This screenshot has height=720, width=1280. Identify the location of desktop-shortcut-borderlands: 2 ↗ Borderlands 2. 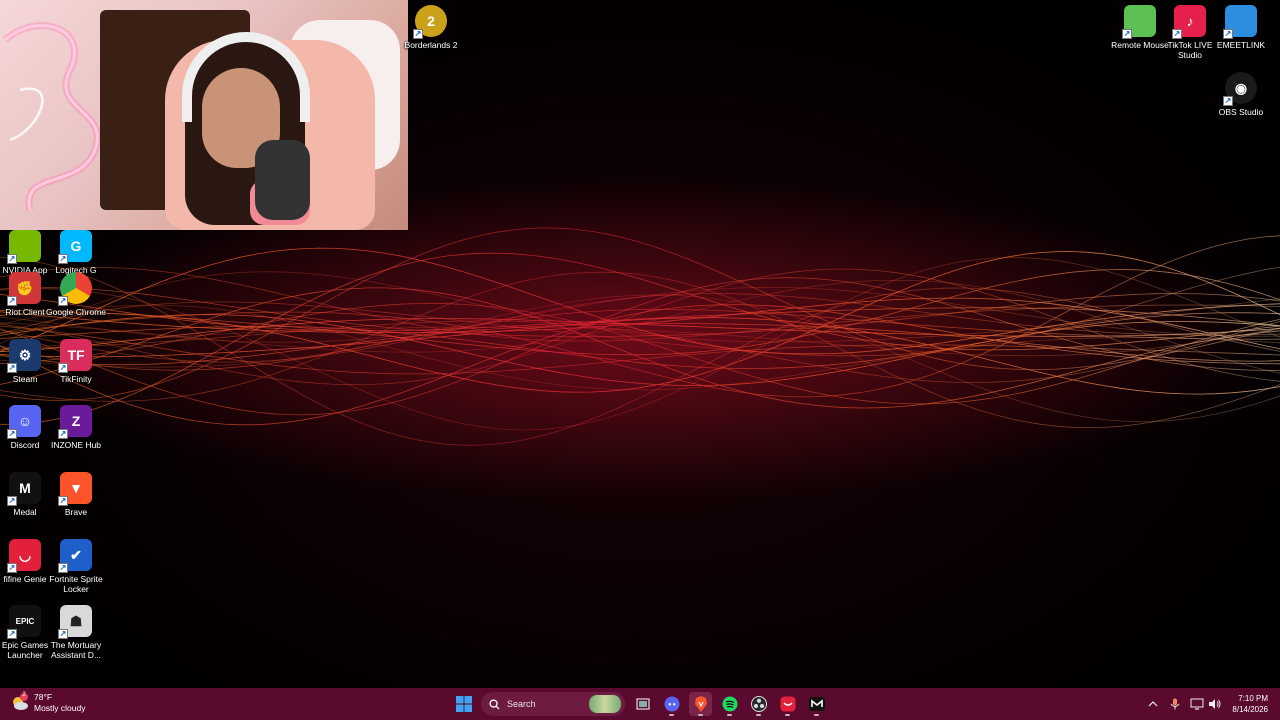
(431, 27).